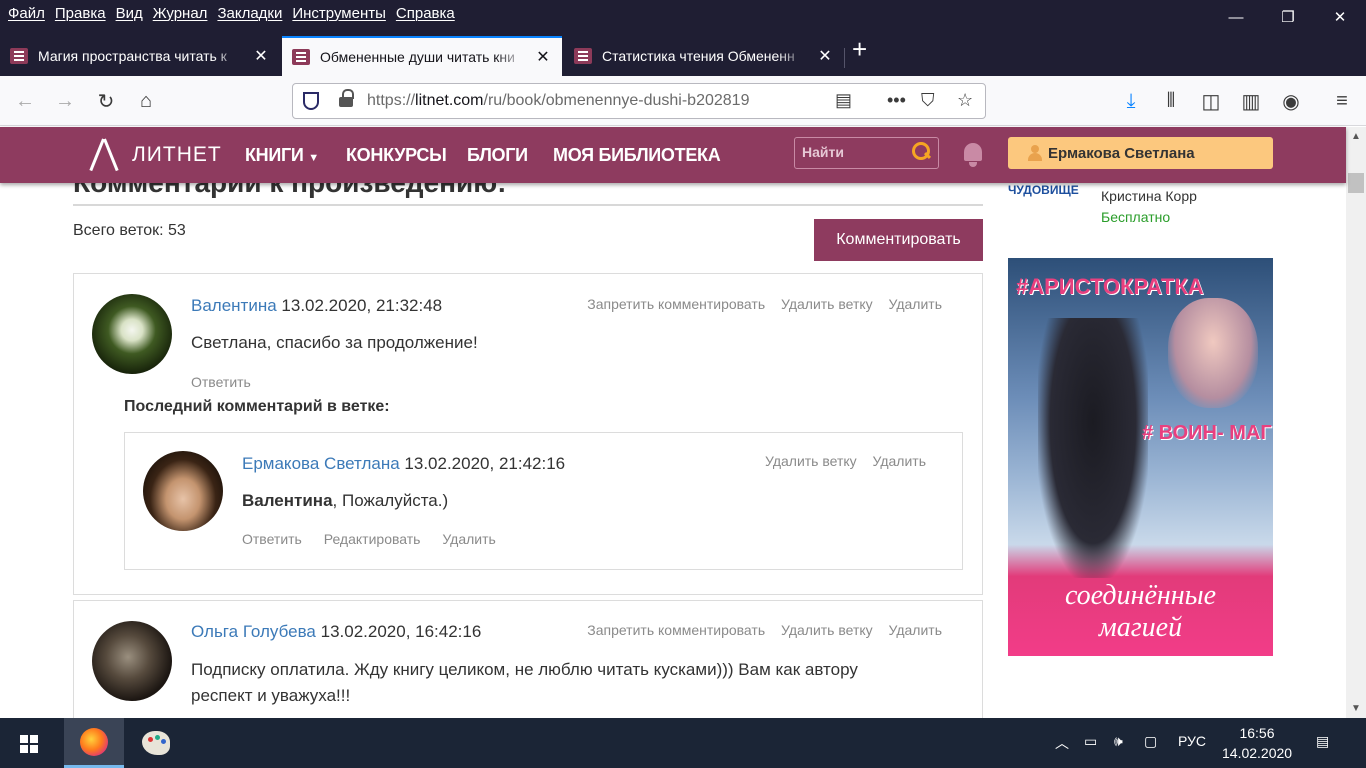  I want to click on tracking-protection-icon, so click(311, 101).